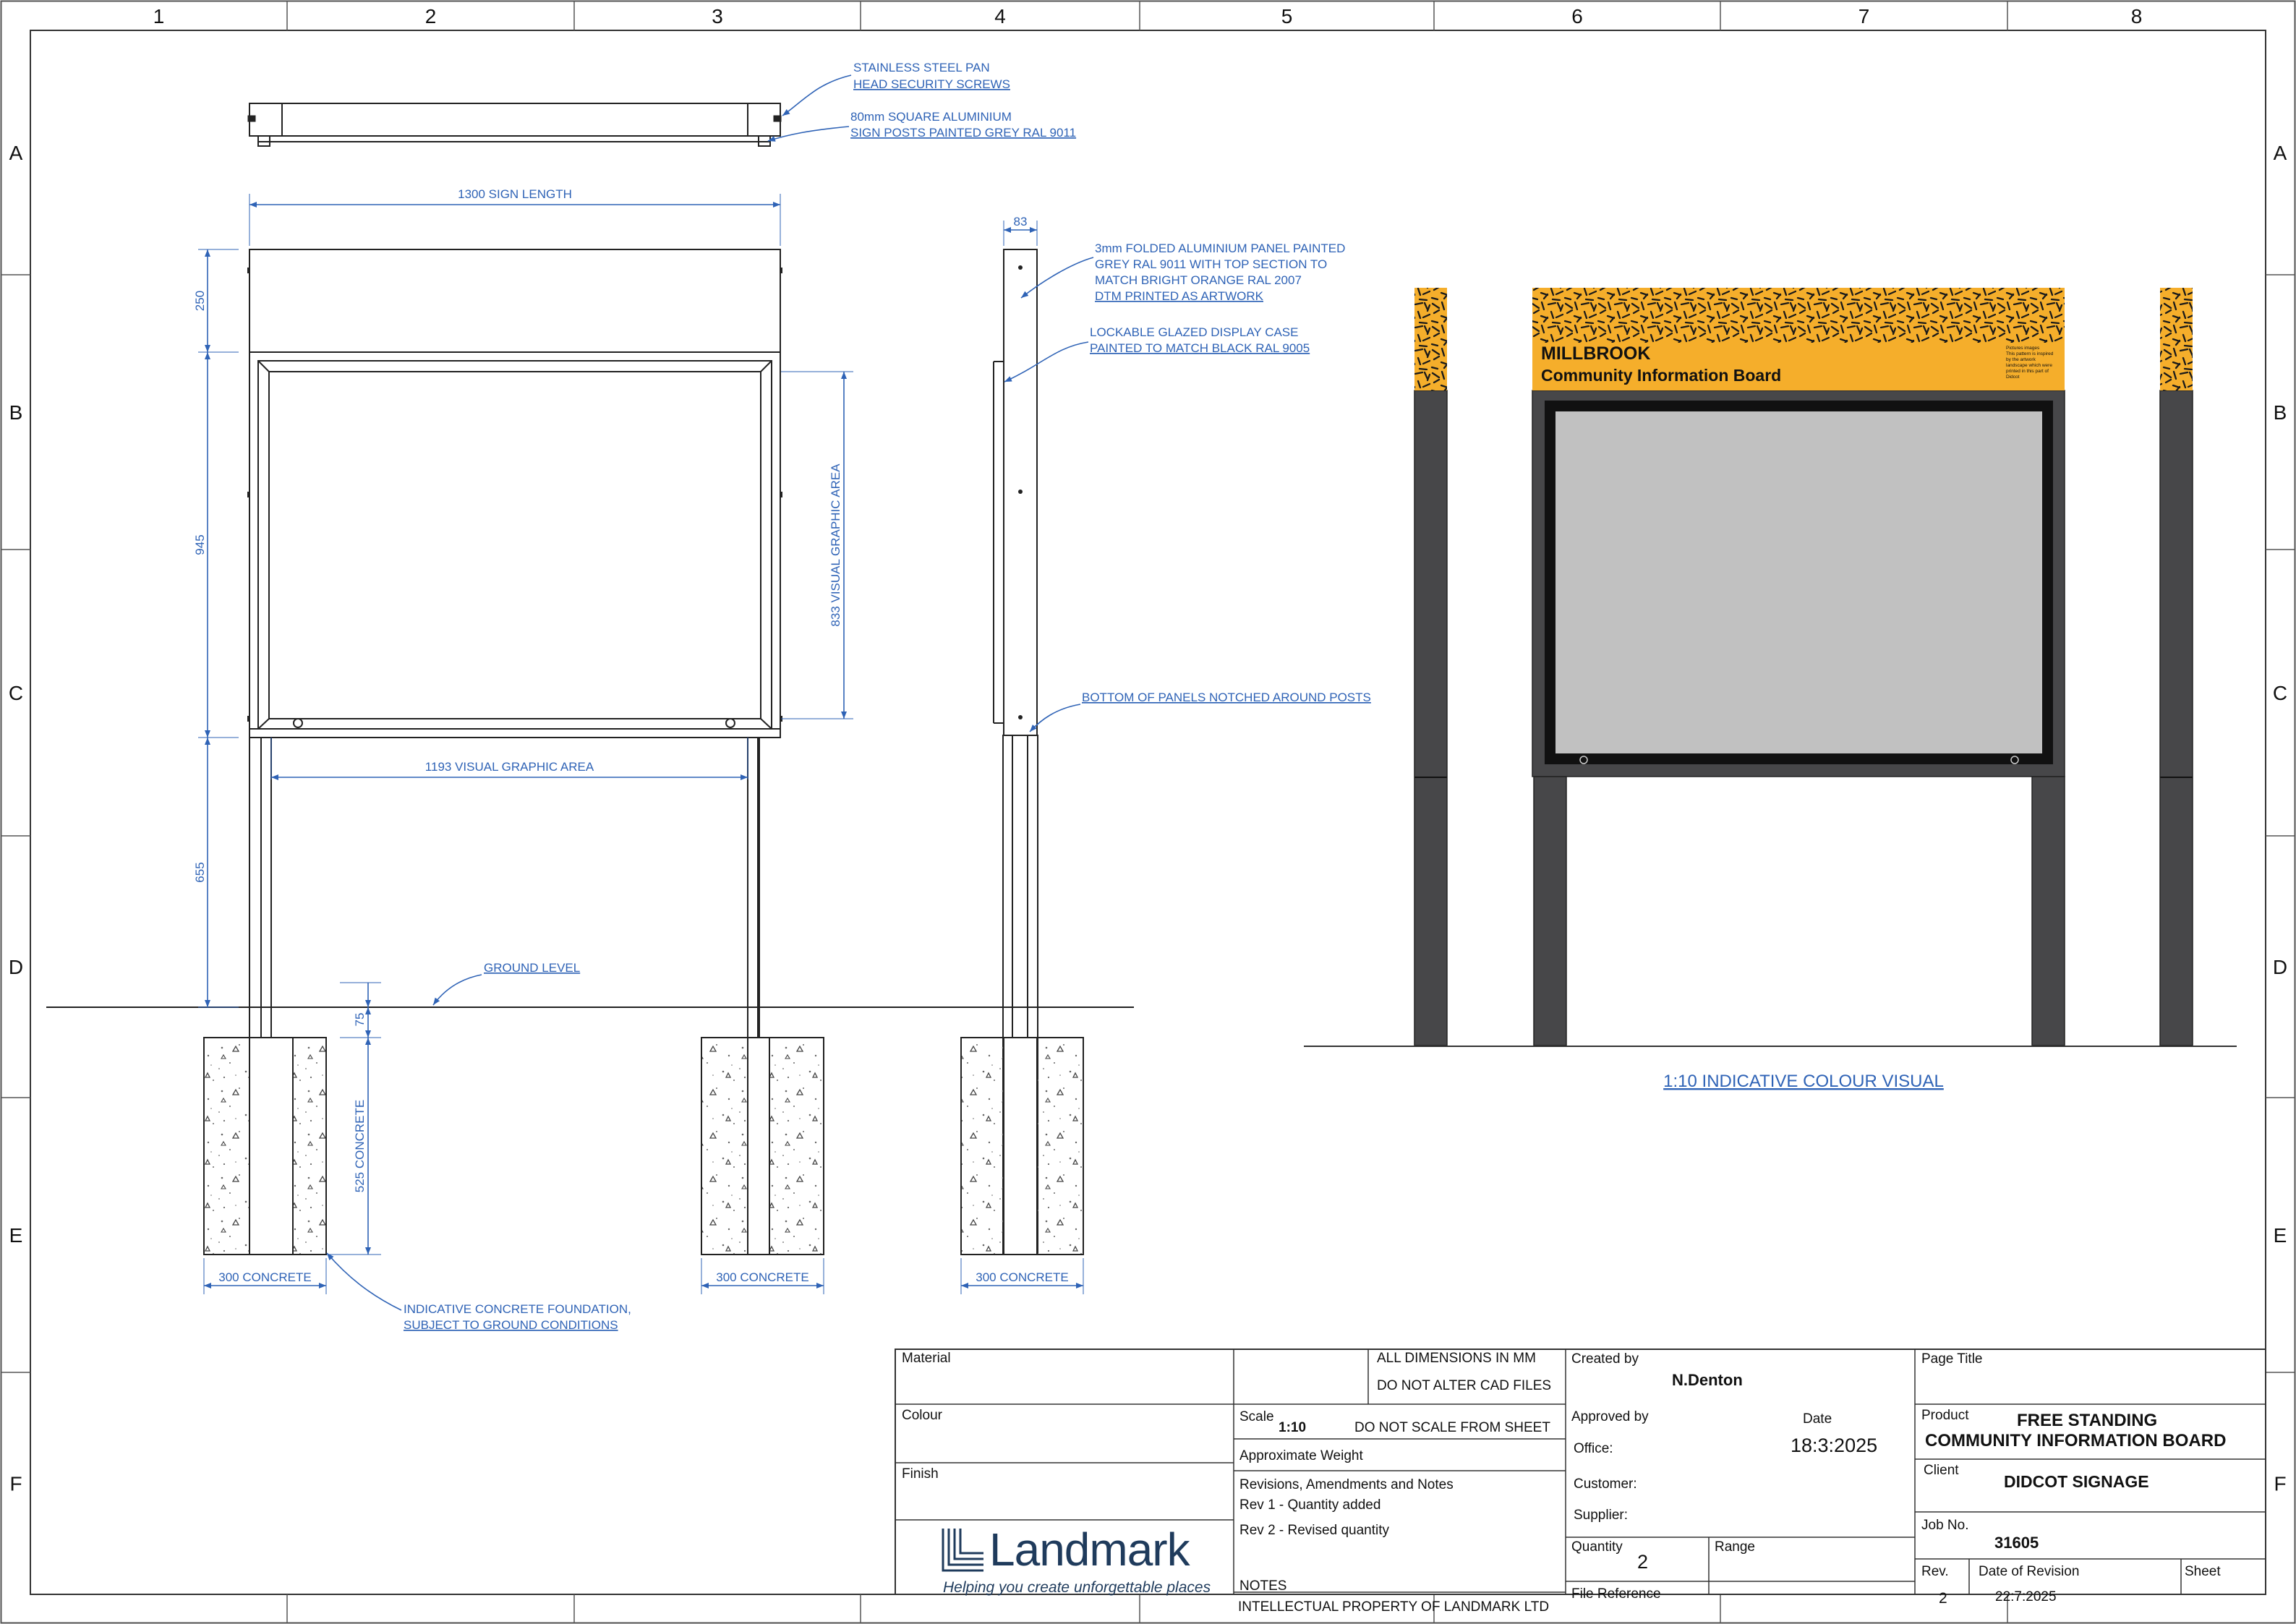 The width and height of the screenshot is (2296, 1624). Describe the element at coordinates (159, 16) in the screenshot. I see `grid-col-label: 1` at that location.